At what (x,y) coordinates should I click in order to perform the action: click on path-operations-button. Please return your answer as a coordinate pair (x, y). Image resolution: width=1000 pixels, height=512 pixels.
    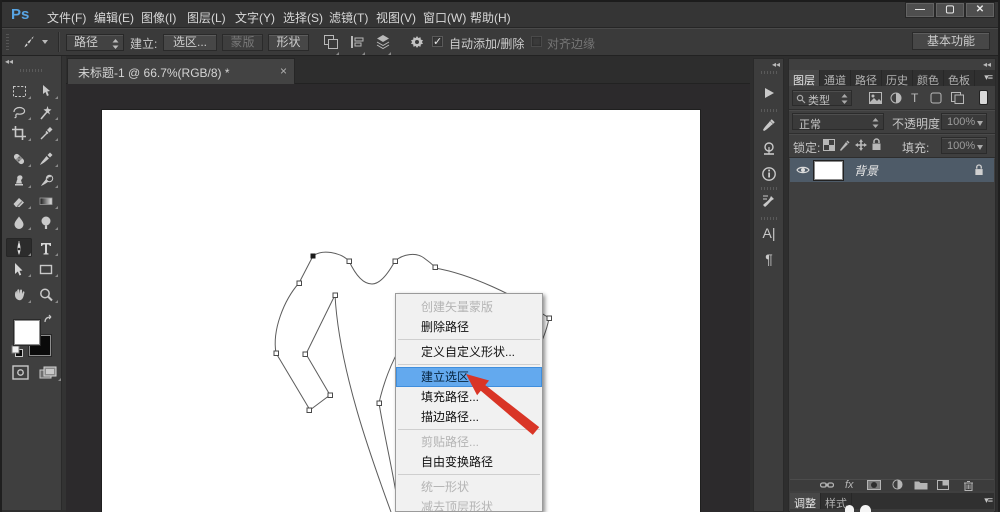
    Looking at the image, I should click on (331, 44).